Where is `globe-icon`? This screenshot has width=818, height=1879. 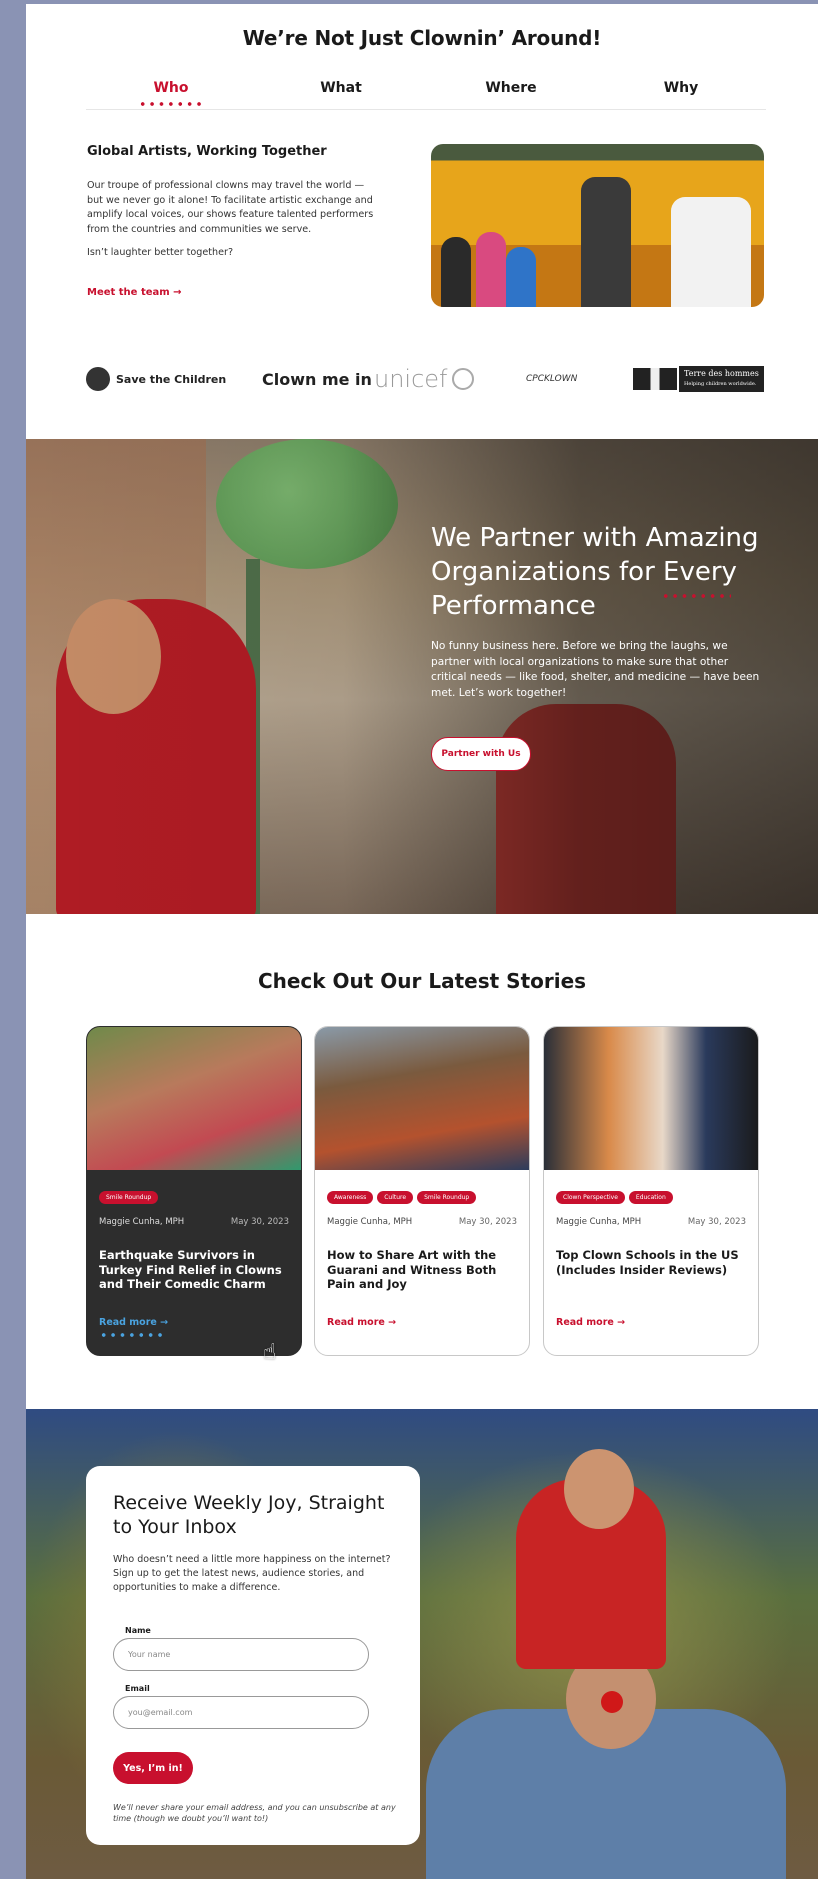
globe-icon is located at coordinates (462, 379).